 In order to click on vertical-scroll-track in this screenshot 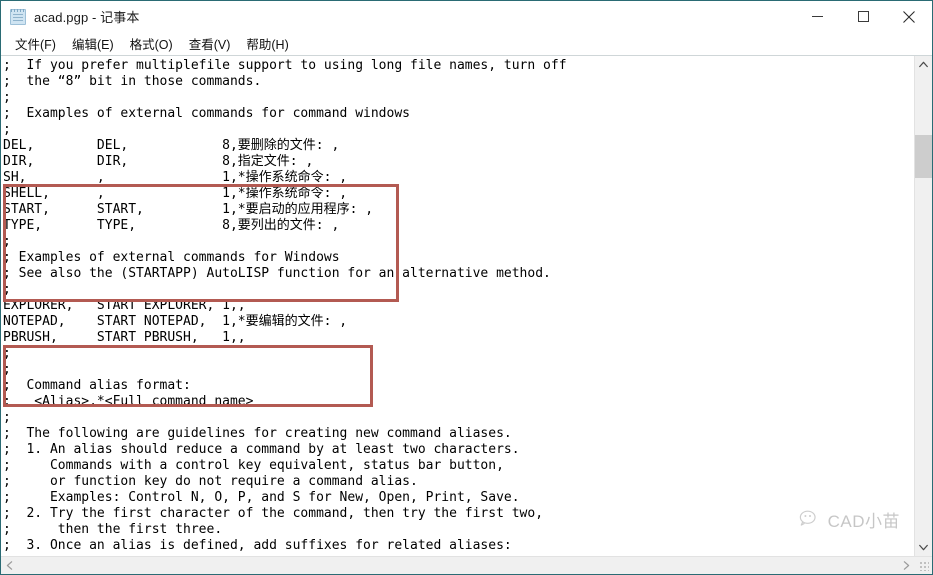, I will do `click(923, 306)`.